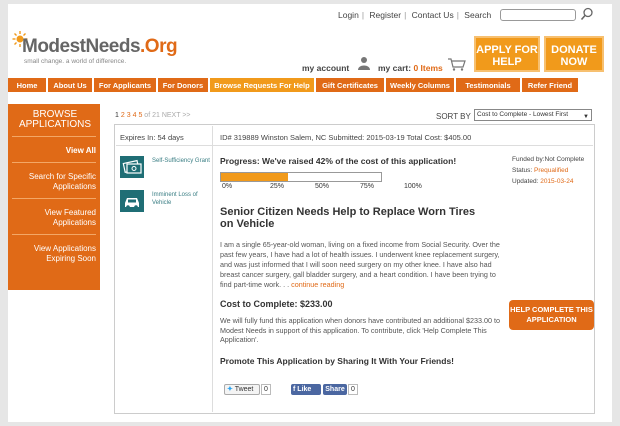 This screenshot has width=620, height=426. I want to click on sort-selected-value: Cost to Complete - Lowest First, so click(523, 114).